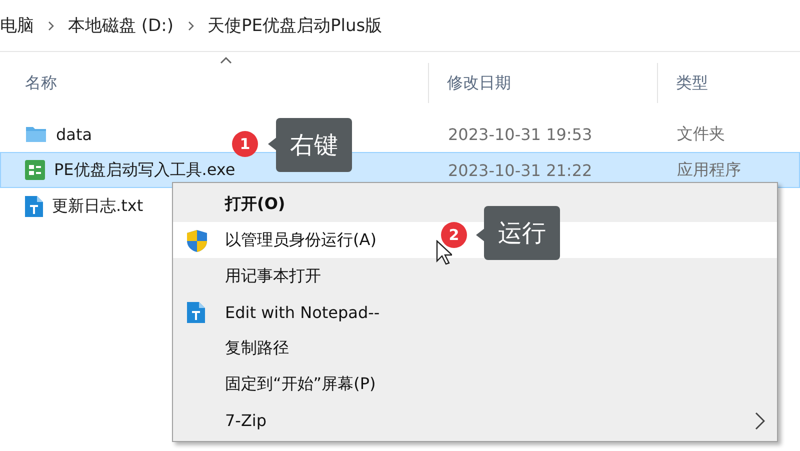 The width and height of the screenshot is (800, 451). I want to click on file-date: 2023-10-31 19:53, so click(519, 134).